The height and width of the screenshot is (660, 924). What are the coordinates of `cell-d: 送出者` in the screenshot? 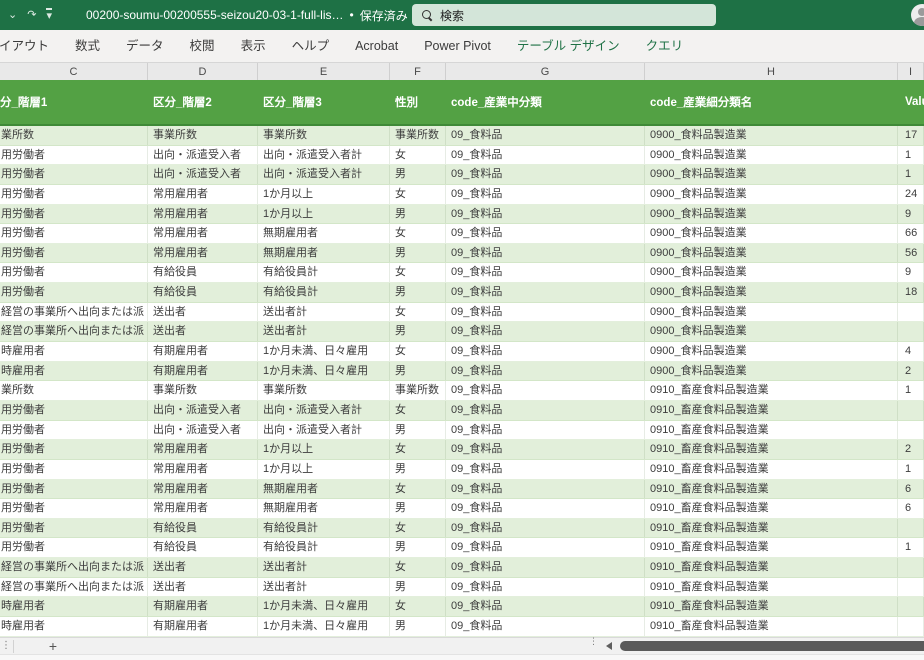 It's located at (203, 567).